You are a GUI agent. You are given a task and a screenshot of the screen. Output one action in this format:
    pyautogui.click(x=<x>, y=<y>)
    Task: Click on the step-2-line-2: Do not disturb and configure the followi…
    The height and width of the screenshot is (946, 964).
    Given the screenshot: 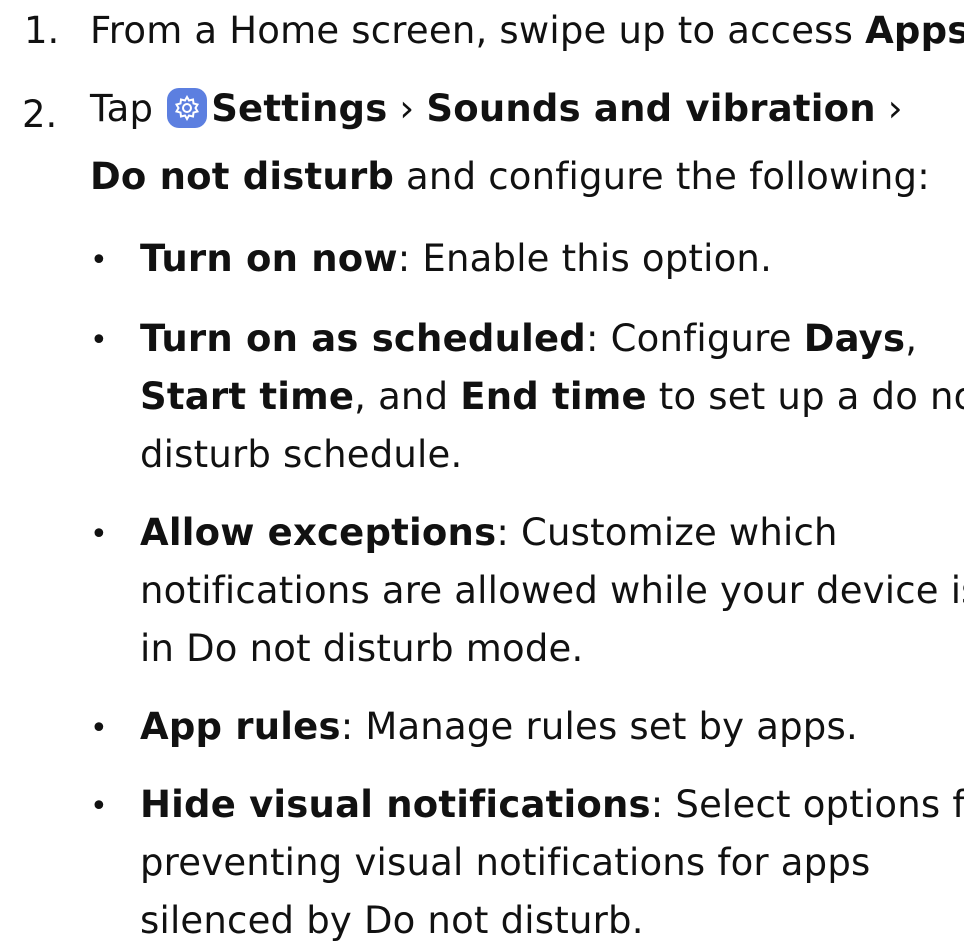 What is the action you would take?
    pyautogui.click(x=510, y=177)
    